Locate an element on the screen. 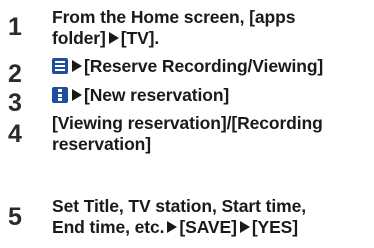 Image resolution: width=374 pixels, height=248 pixels. step-text: [New reservation] is located at coordinates (211, 95).